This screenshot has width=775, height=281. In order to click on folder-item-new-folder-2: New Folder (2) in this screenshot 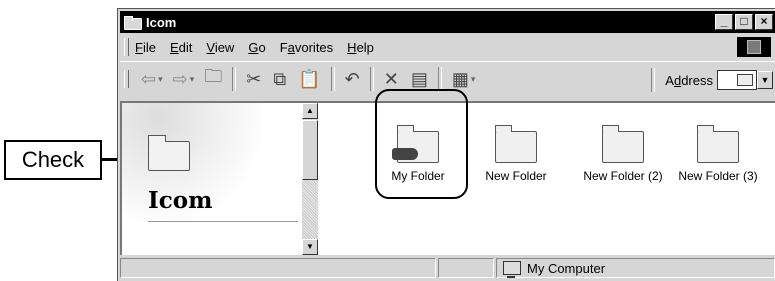, I will do `click(623, 152)`.